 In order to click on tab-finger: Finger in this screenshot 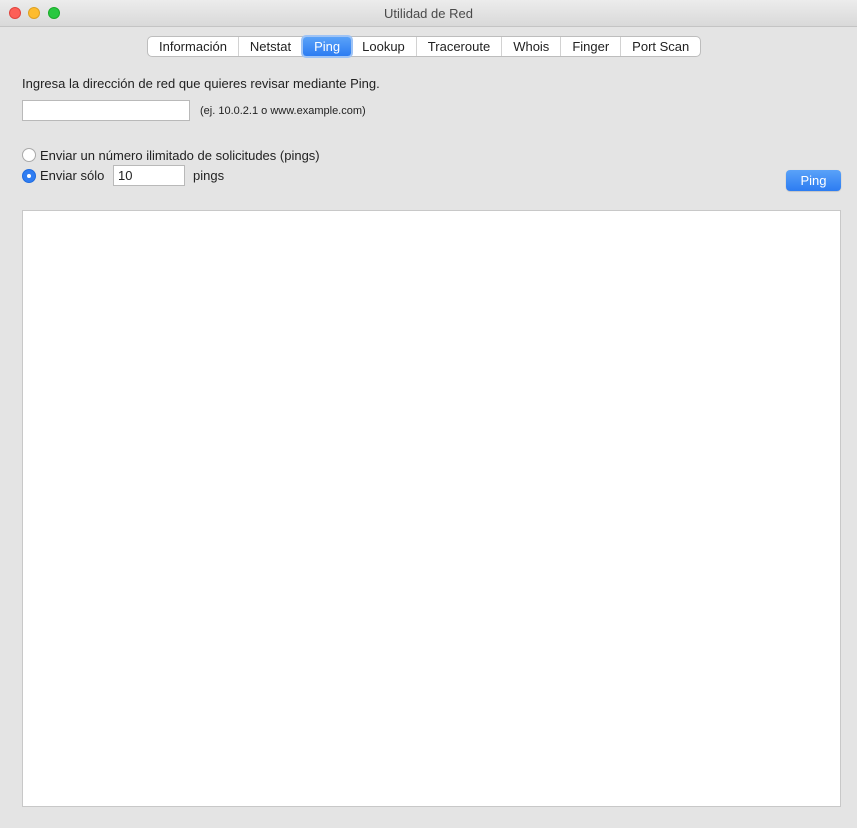, I will do `click(591, 46)`.